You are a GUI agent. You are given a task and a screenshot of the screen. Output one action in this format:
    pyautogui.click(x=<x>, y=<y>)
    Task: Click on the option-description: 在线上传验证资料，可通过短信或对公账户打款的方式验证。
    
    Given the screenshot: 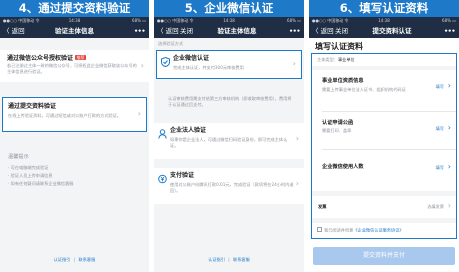 What is the action you would take?
    pyautogui.click(x=65, y=115)
    